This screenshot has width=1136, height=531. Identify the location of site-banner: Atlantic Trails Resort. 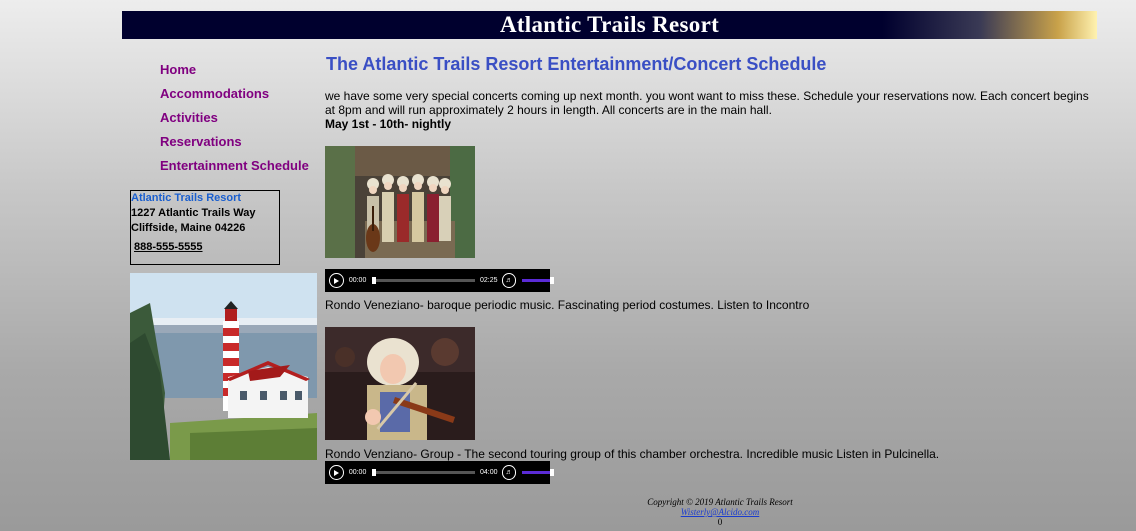
(609, 25).